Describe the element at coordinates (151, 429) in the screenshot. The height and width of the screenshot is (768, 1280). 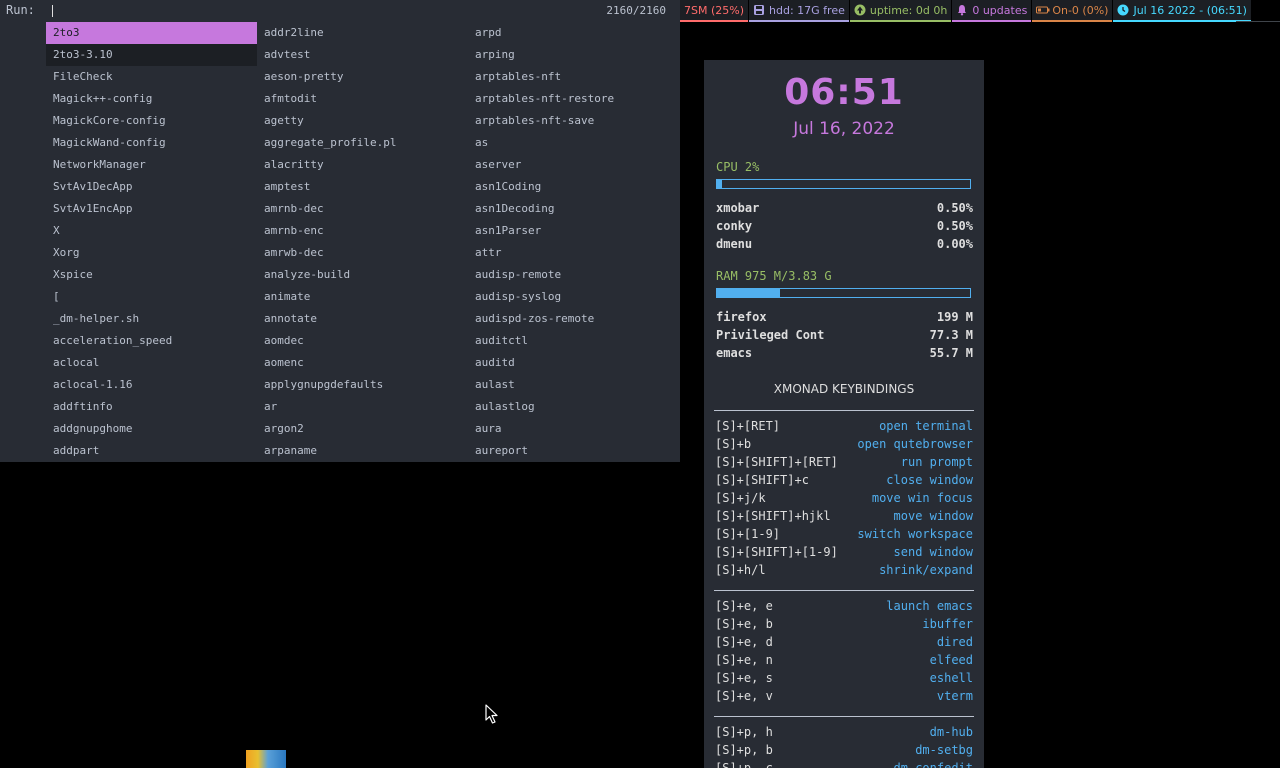
I see `dmenu-item: addgnupghome` at that location.